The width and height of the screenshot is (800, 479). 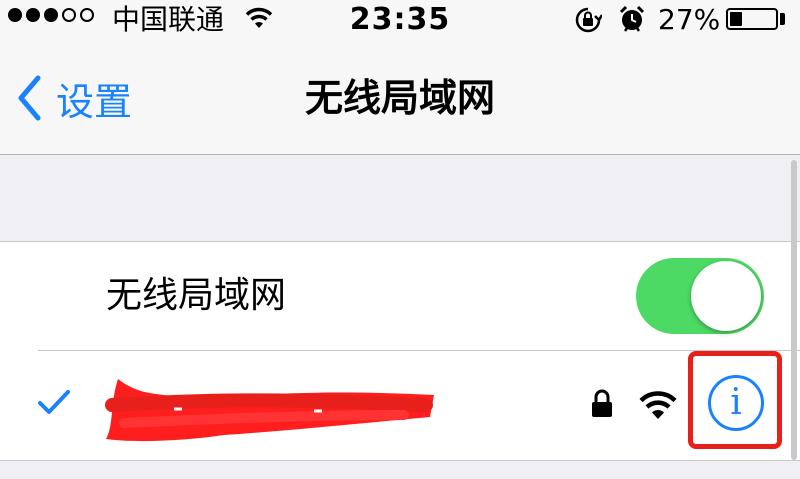 What do you see at coordinates (658, 405) in the screenshot?
I see `wifi-signal-icon` at bounding box center [658, 405].